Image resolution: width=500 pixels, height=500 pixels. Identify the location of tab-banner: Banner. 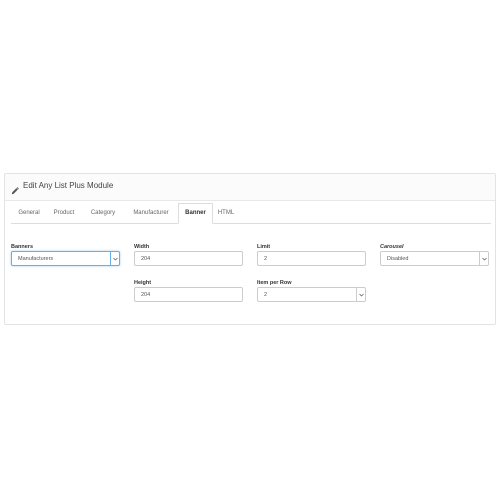
(195, 213).